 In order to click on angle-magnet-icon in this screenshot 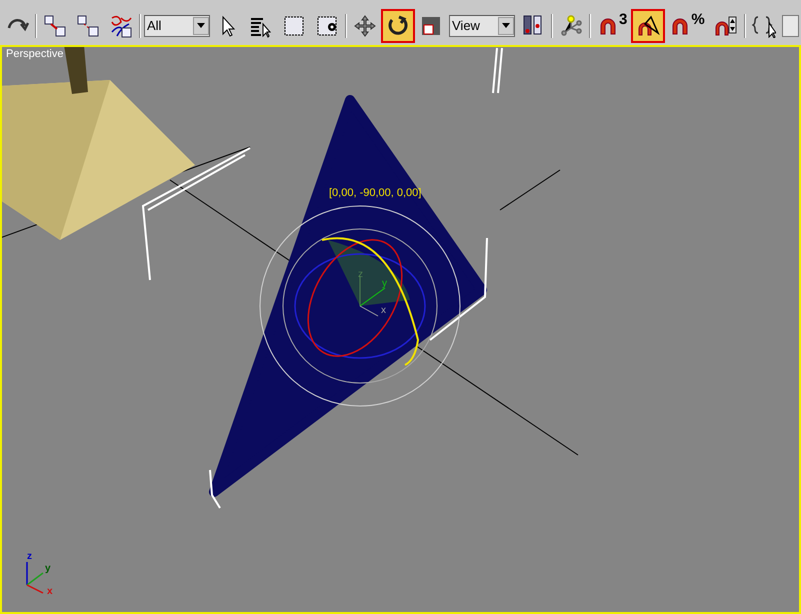, I will do `click(648, 26)`.